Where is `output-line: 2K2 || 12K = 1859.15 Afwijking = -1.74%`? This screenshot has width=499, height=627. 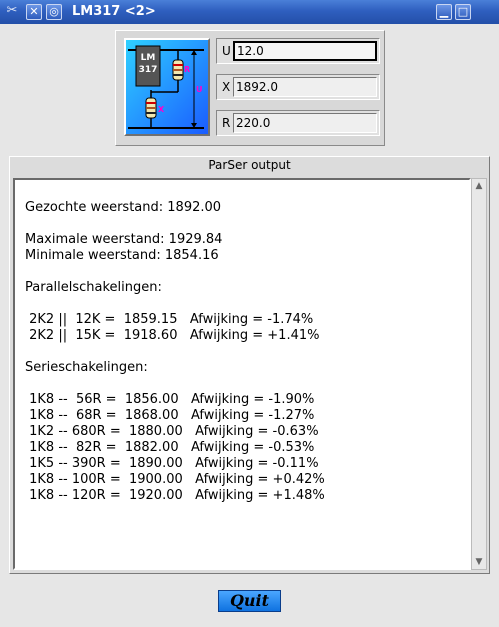 output-line: 2K2 || 12K = 1859.15 Afwijking = -1.74% is located at coordinates (169, 319).